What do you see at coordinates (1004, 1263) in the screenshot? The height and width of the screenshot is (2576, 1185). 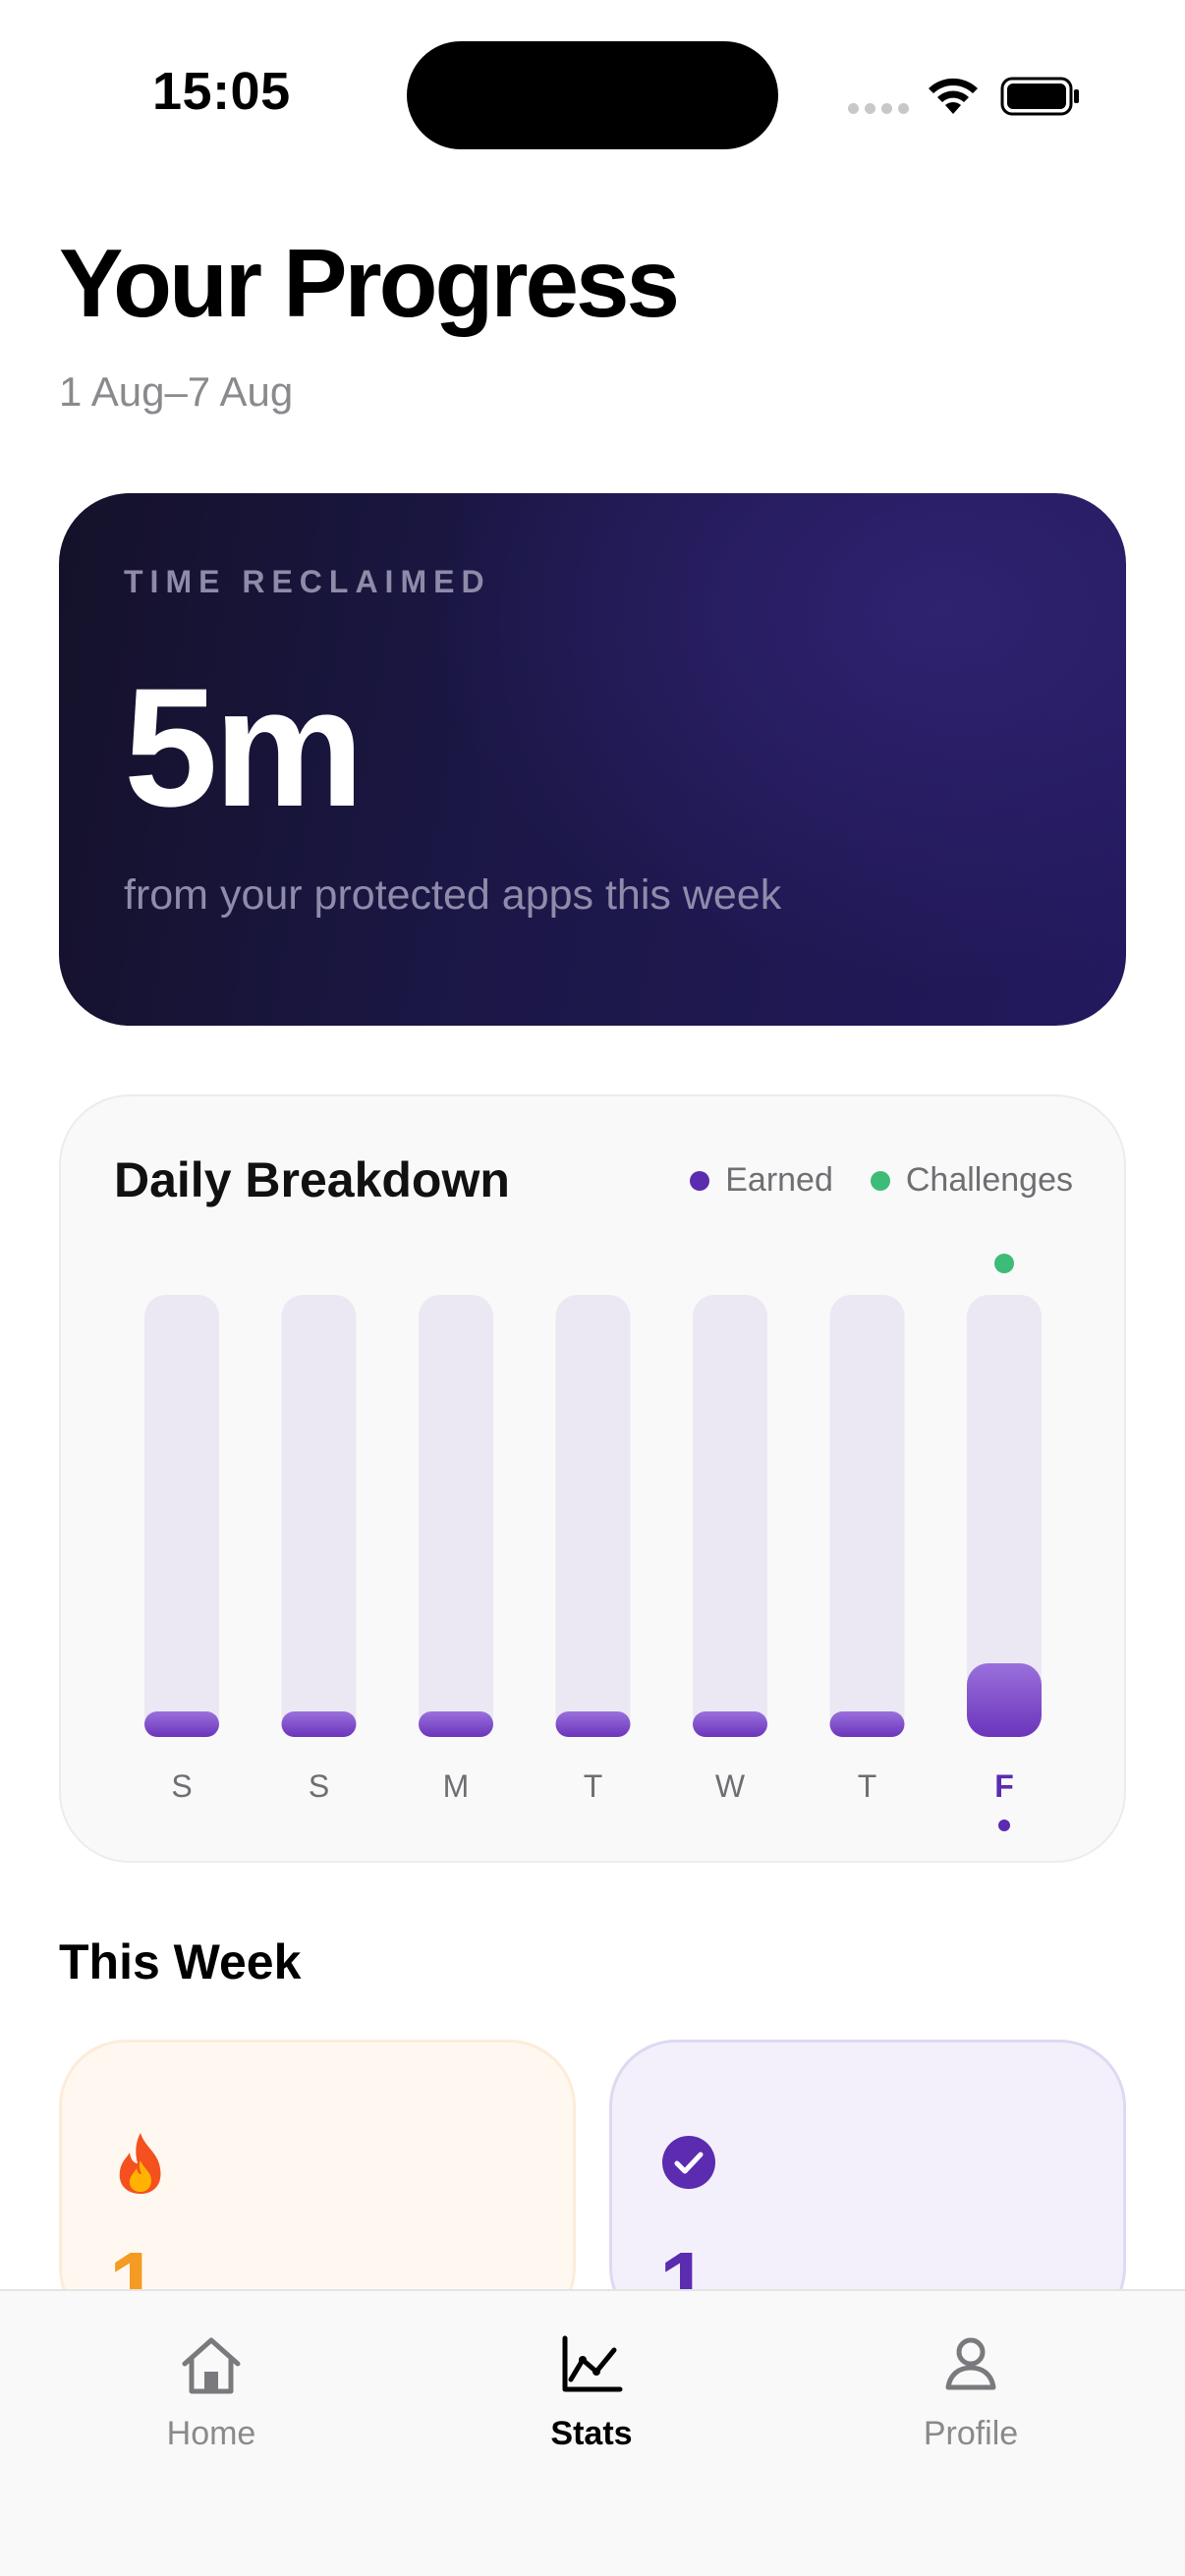 I see `challenge-dot` at bounding box center [1004, 1263].